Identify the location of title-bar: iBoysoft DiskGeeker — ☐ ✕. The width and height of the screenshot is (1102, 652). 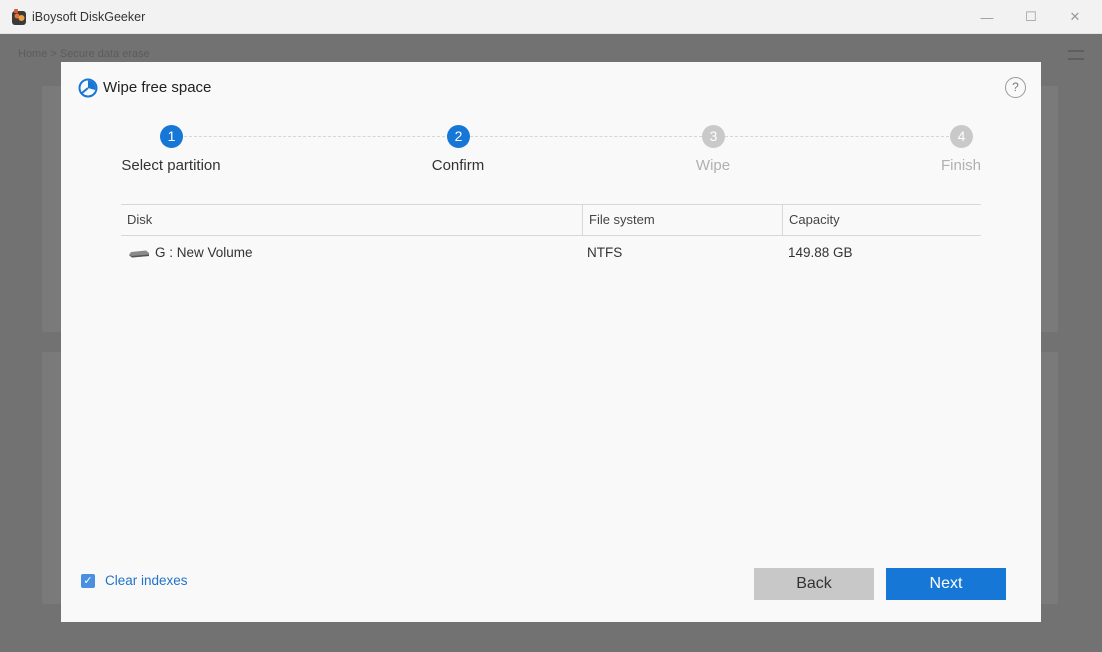
(551, 17).